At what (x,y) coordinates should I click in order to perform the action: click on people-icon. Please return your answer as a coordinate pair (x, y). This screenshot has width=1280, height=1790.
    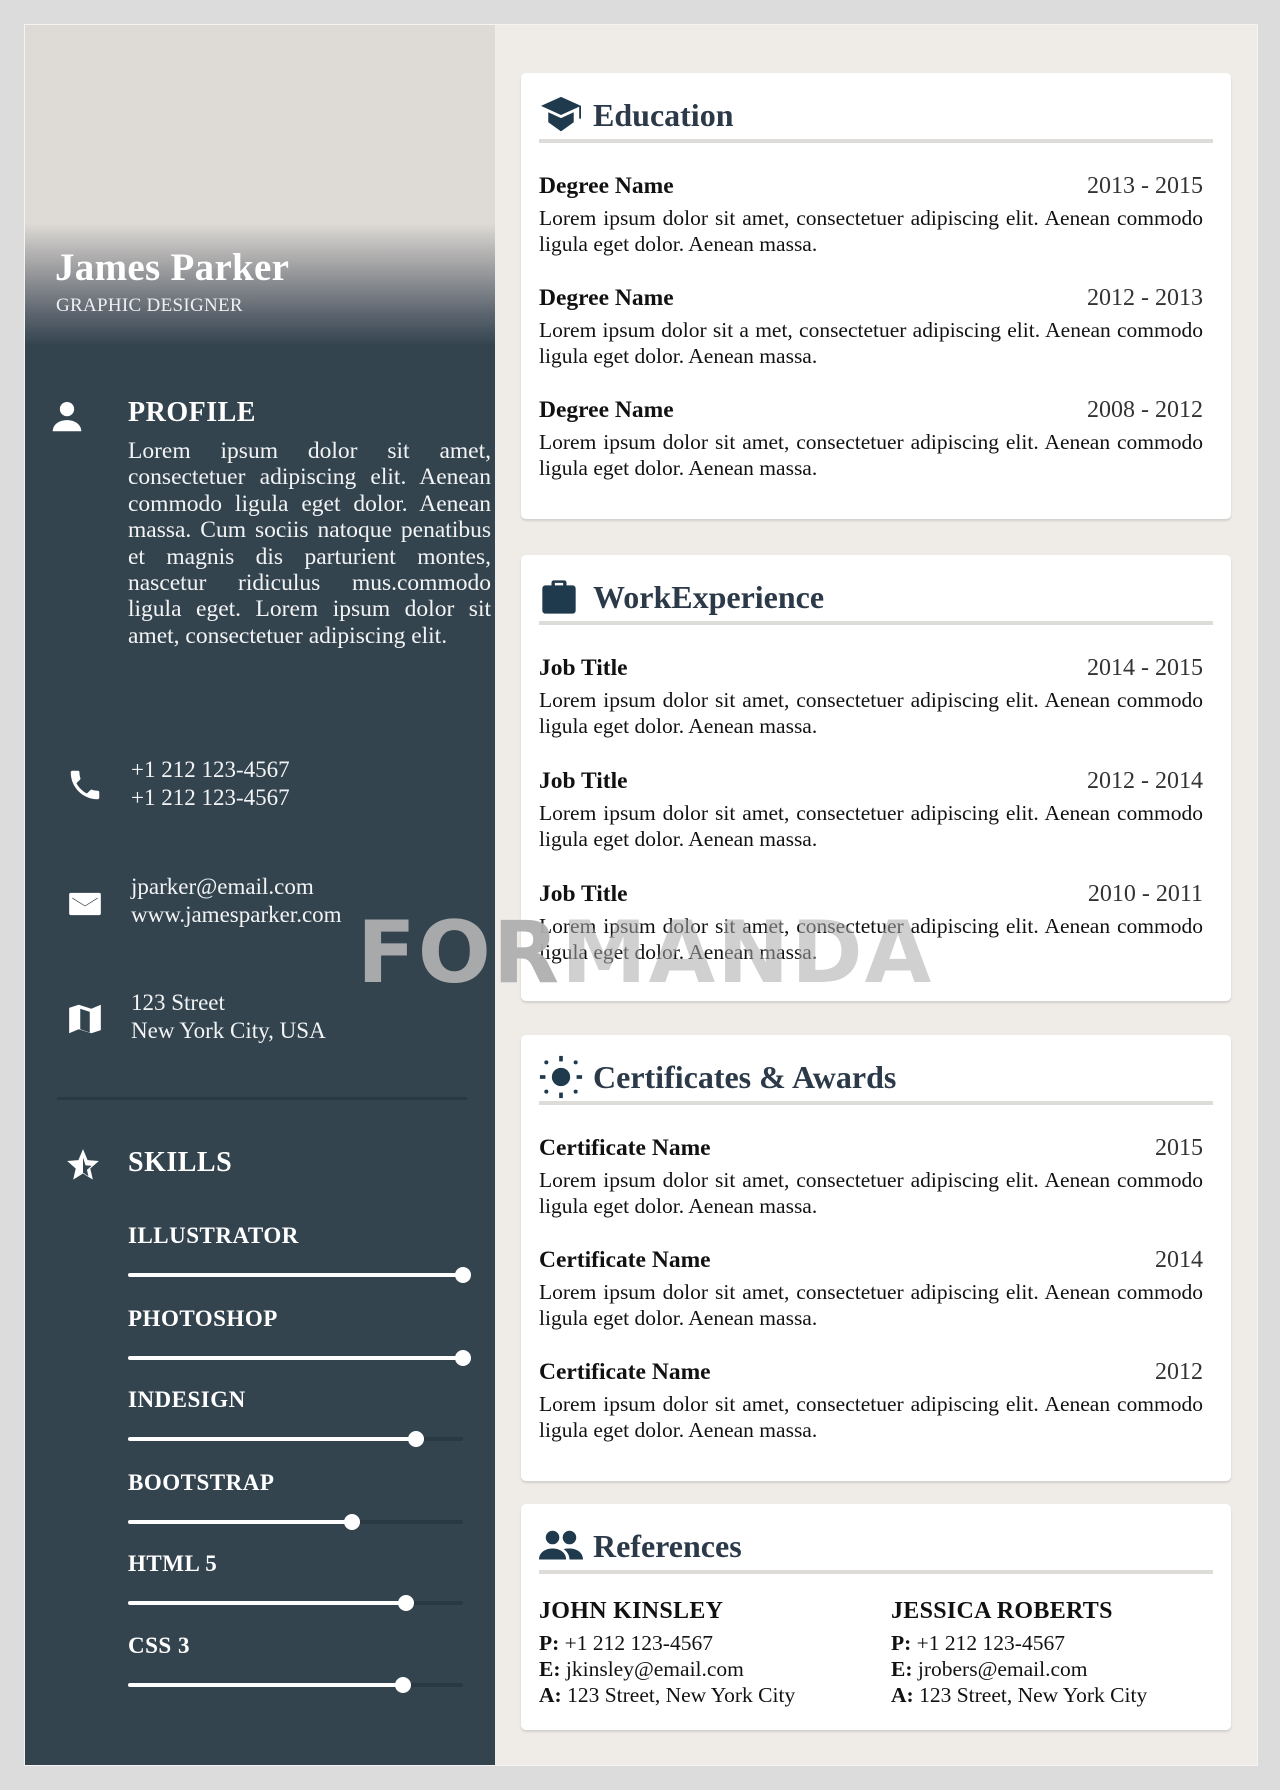
    Looking at the image, I should click on (561, 1546).